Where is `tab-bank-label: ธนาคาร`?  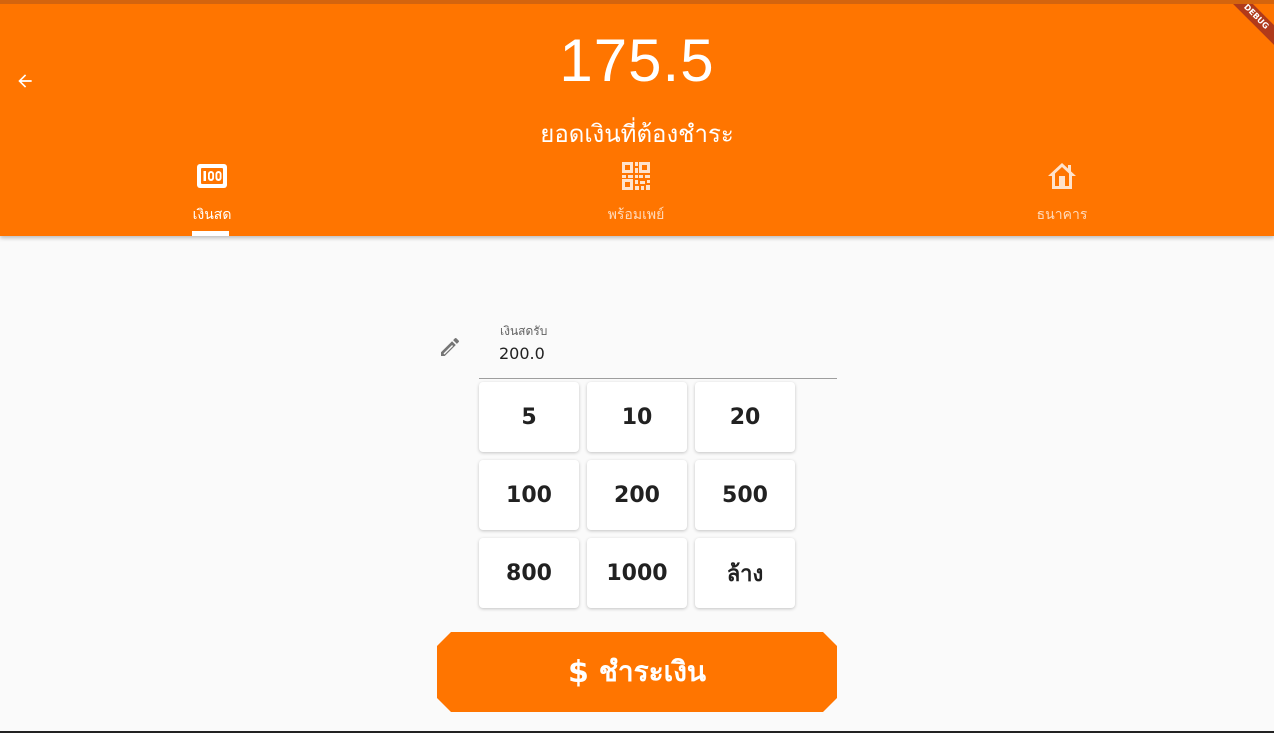 tab-bank-label: ธนาคาร is located at coordinates (1062, 215).